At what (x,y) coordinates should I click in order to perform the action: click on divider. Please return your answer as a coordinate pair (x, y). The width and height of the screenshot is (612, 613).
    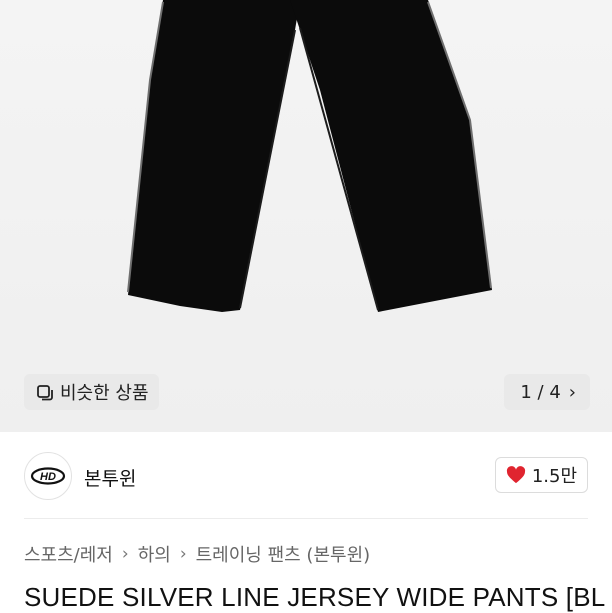
    Looking at the image, I should click on (306, 518).